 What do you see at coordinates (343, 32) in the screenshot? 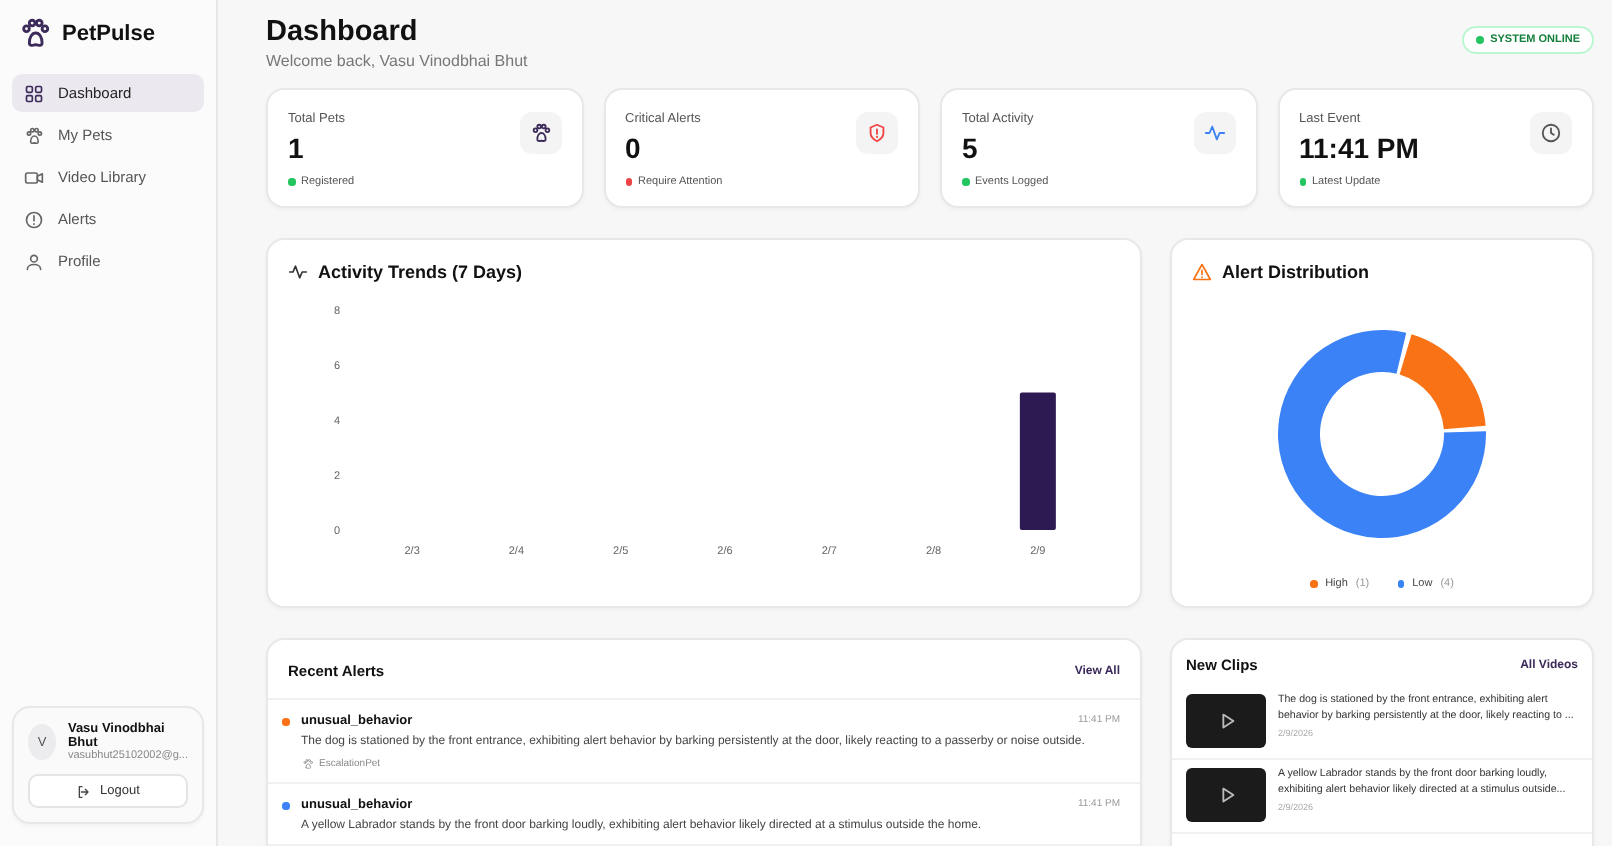
I see `page-title: Dashboard` at bounding box center [343, 32].